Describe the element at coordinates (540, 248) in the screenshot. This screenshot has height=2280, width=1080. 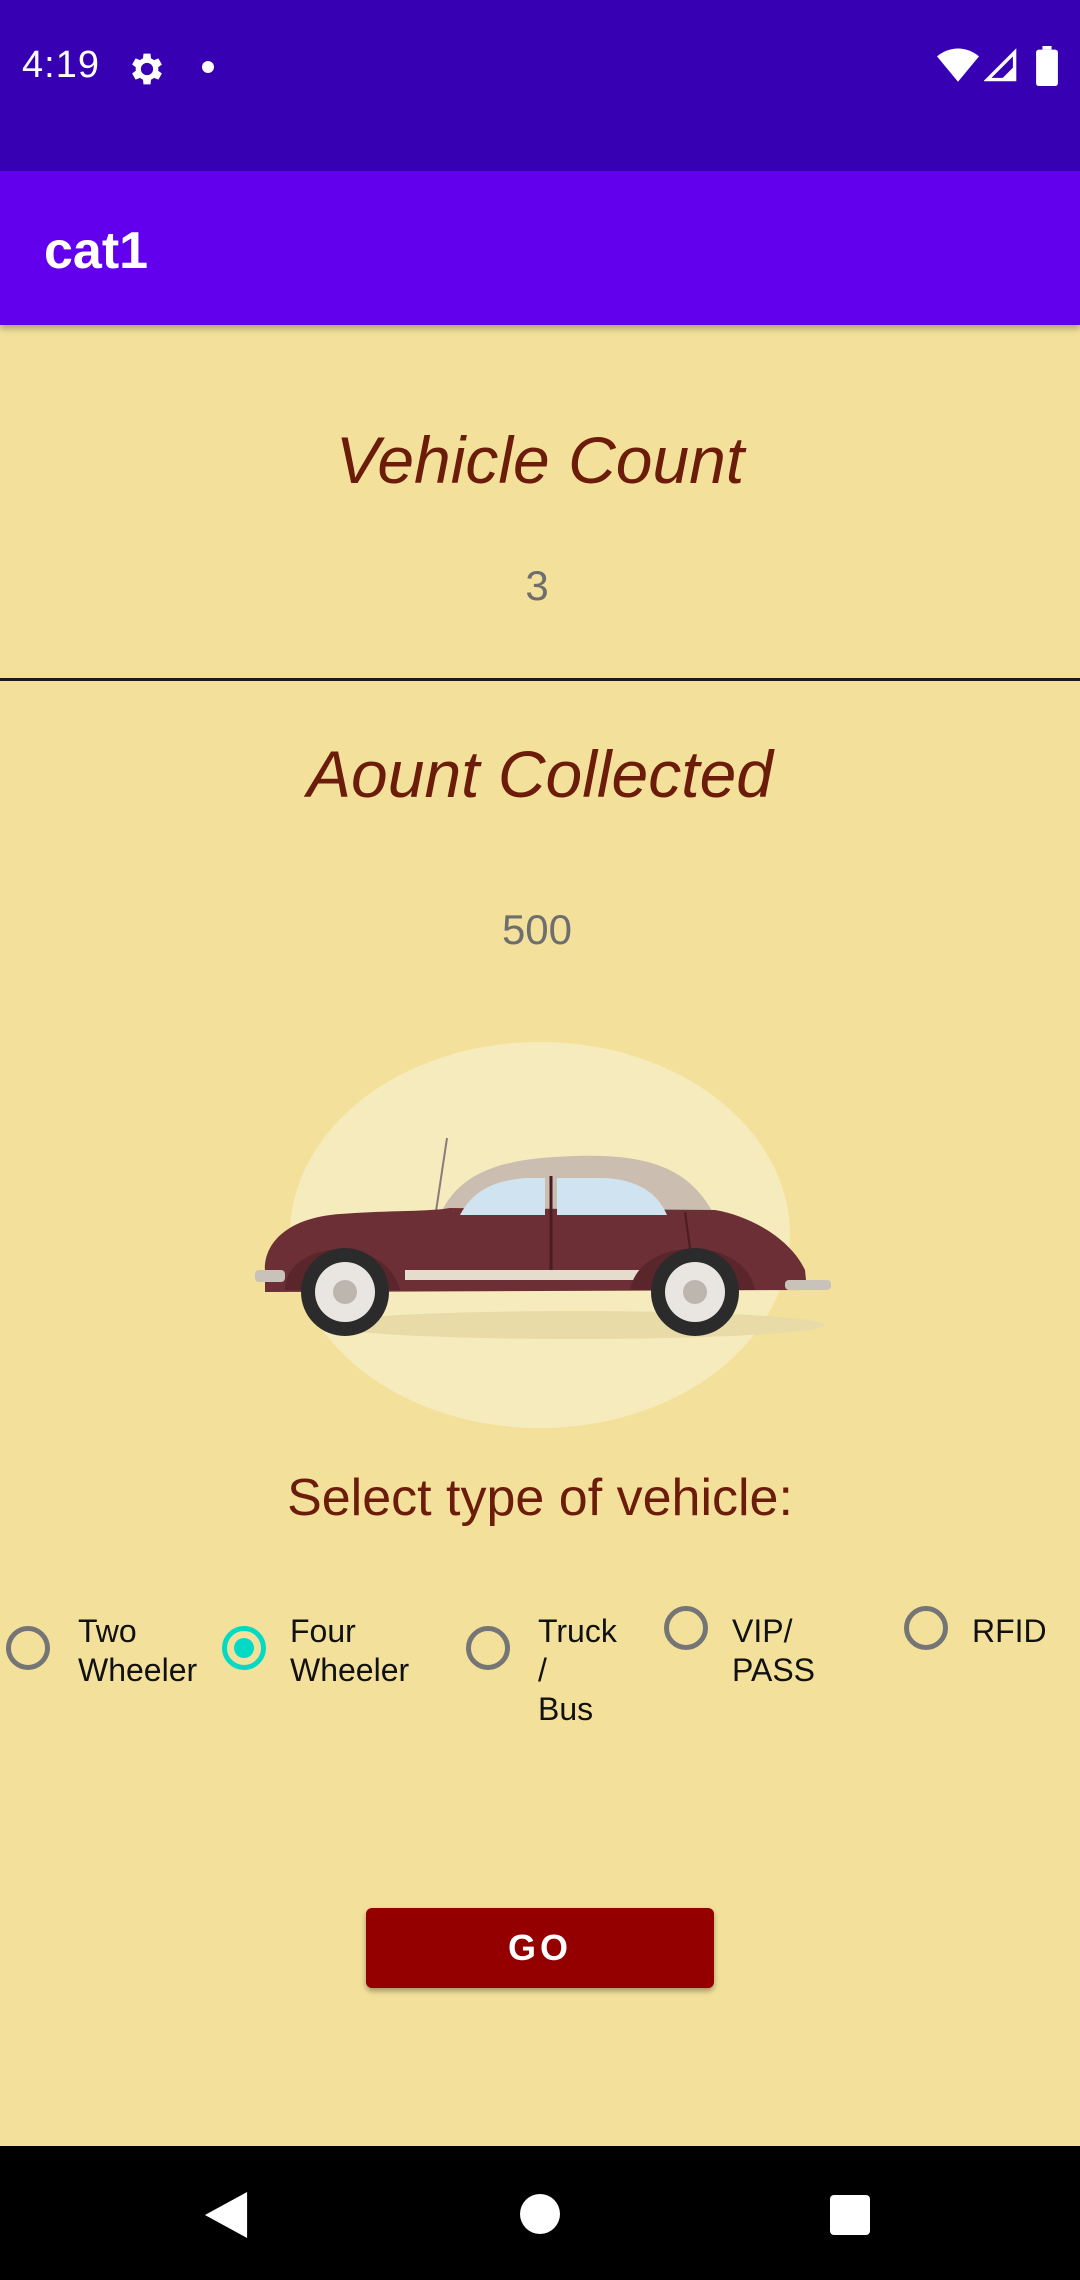
I see `app-bar: cat1` at that location.